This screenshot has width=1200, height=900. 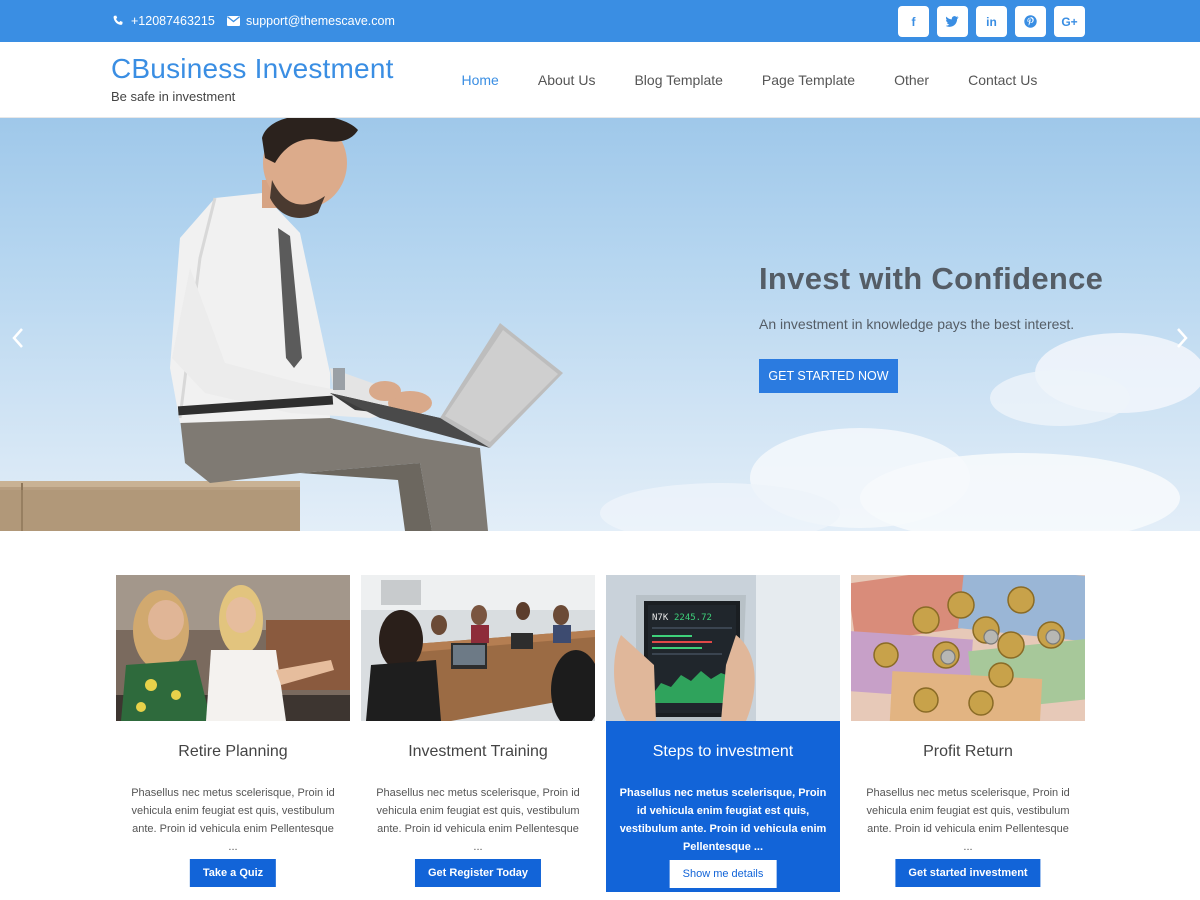 I want to click on linkedin-icon: in, so click(x=991, y=21).